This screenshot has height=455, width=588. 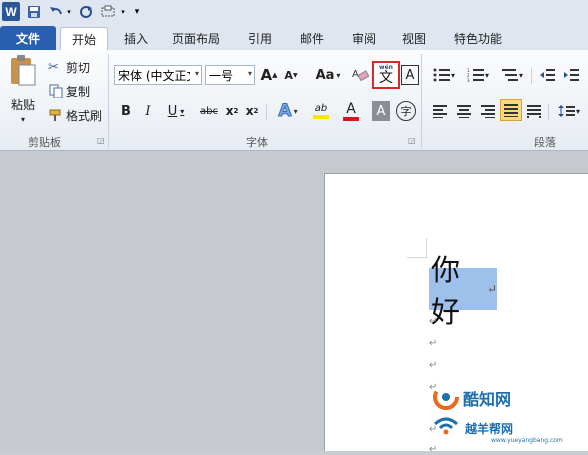 I want to click on bullets-button: ▾, so click(x=444, y=75).